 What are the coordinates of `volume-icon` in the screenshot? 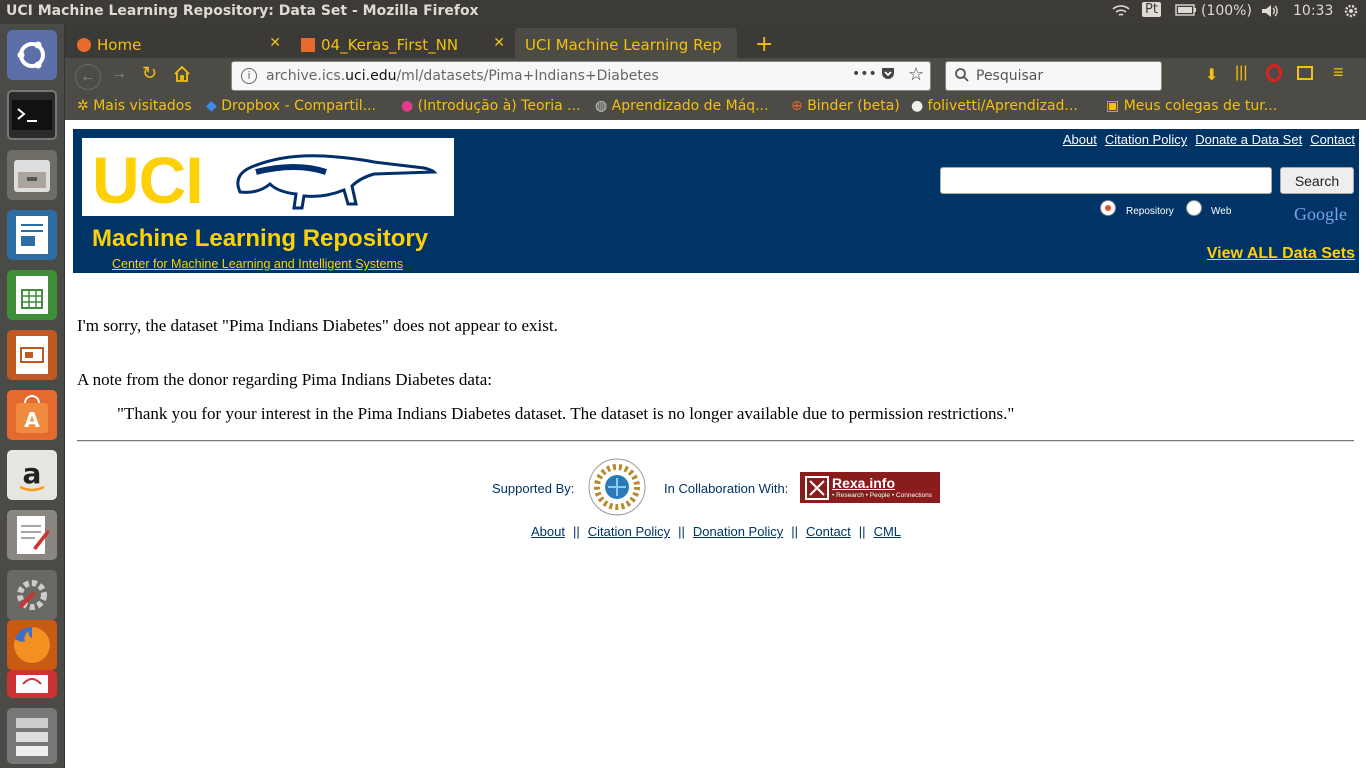 It's located at (1270, 13).